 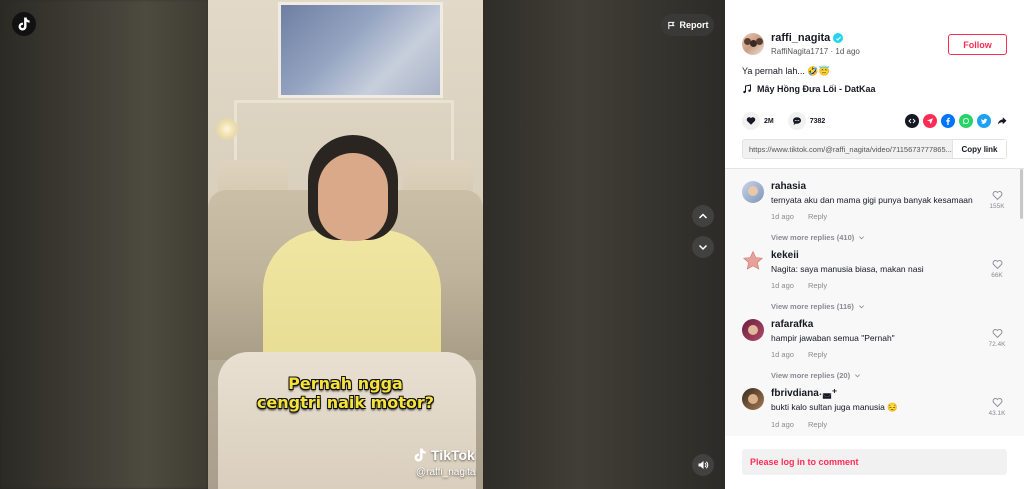 I want to click on comment-bubble-icon, so click(x=796, y=121).